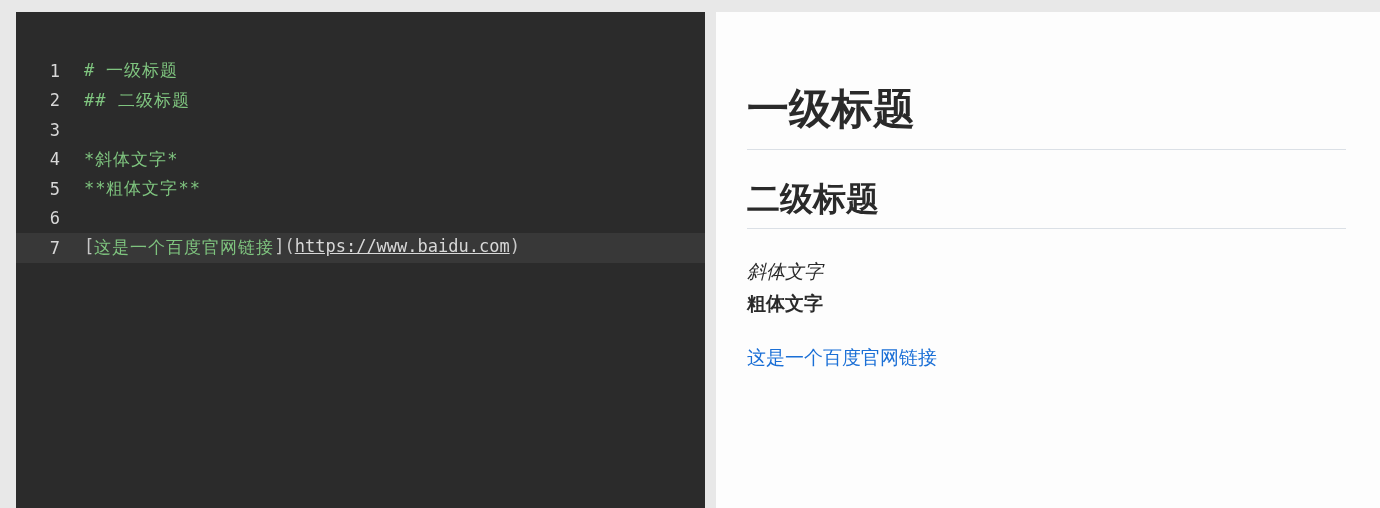 The height and width of the screenshot is (508, 1380). Describe the element at coordinates (131, 71) in the screenshot. I see `markdown-text: # 一级标题` at that location.